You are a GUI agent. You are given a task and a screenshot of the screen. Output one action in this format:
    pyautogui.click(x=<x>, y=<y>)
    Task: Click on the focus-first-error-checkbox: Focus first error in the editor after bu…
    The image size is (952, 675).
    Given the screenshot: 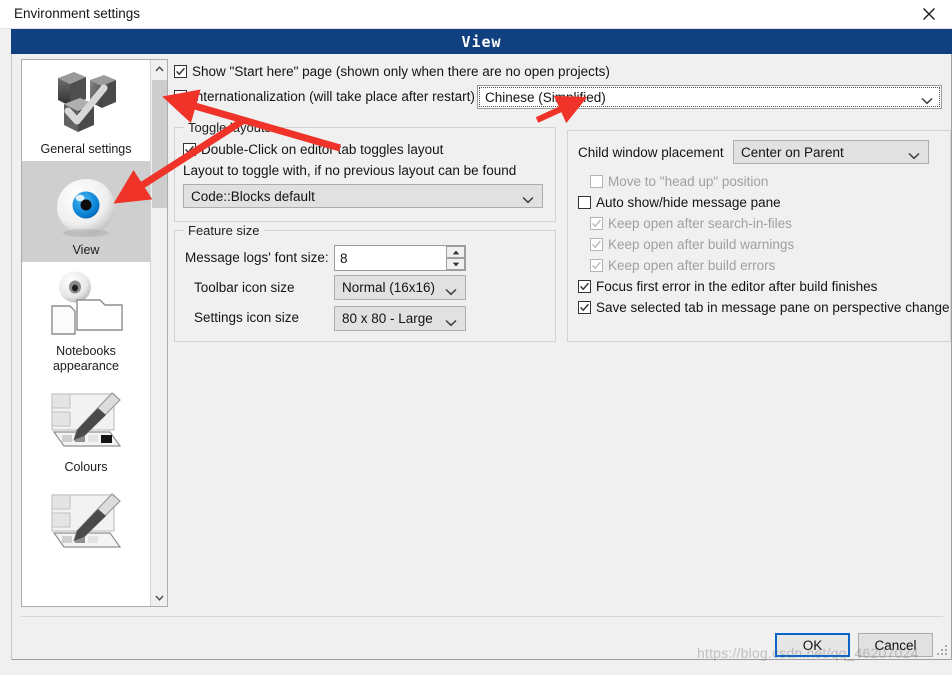 What is the action you would take?
    pyautogui.click(x=727, y=286)
    